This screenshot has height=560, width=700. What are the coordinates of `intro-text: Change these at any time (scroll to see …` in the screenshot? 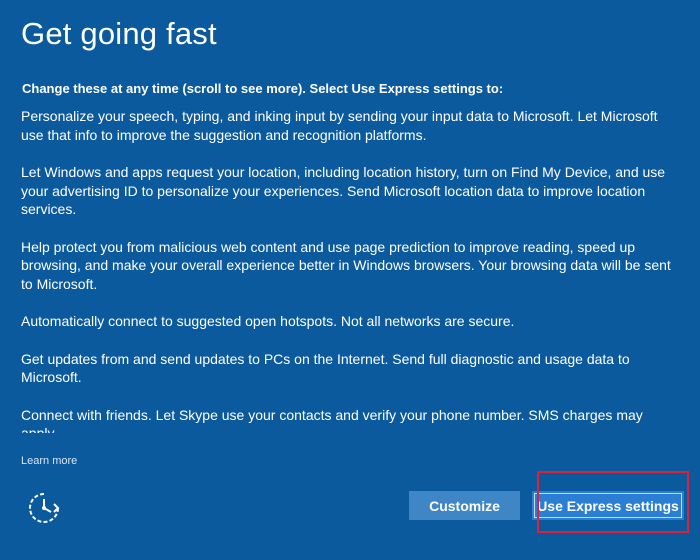 It's located at (263, 88).